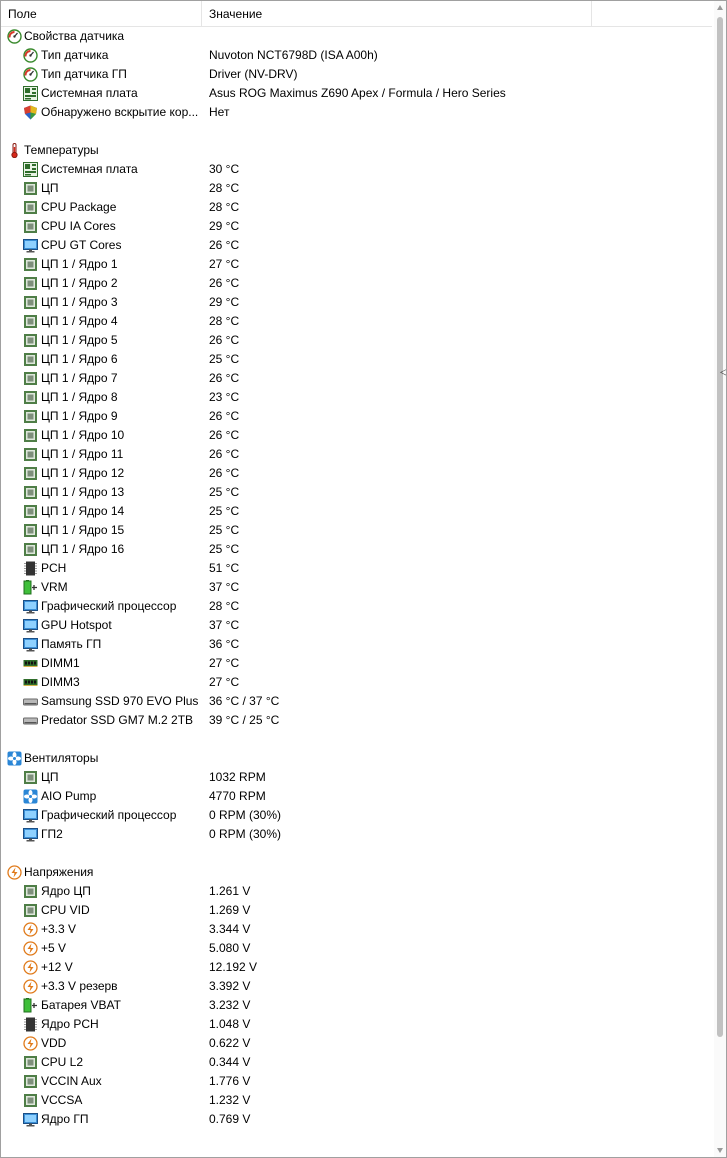  Describe the element at coordinates (79, 302) in the screenshot. I see `field-label: ЦП 1 / Ядро 3` at that location.